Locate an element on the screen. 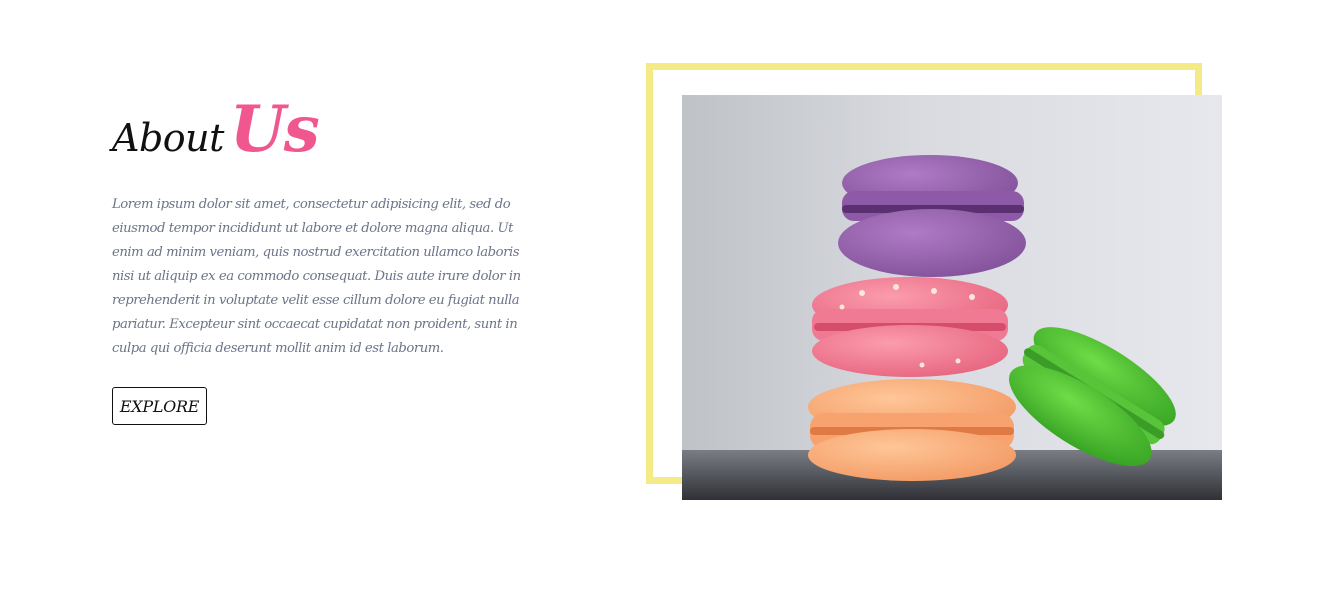 The height and width of the screenshot is (589, 1334). explore-button: EXPLORE is located at coordinates (159, 406).